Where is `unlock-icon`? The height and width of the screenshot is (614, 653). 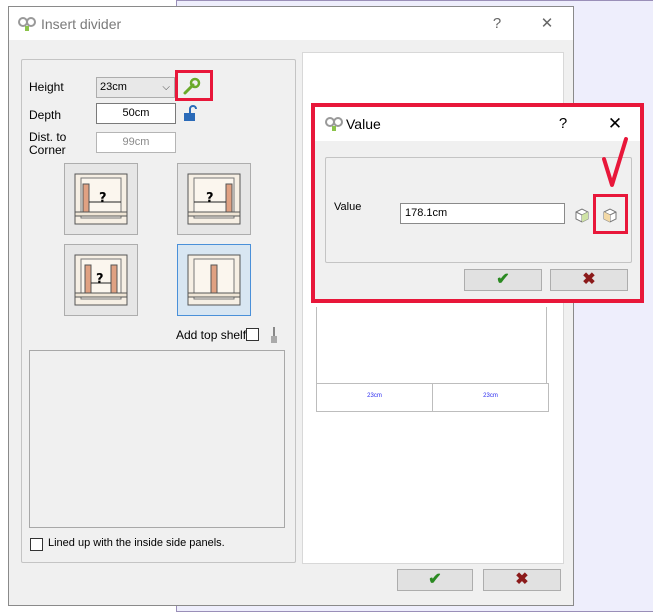 unlock-icon is located at coordinates (190, 114).